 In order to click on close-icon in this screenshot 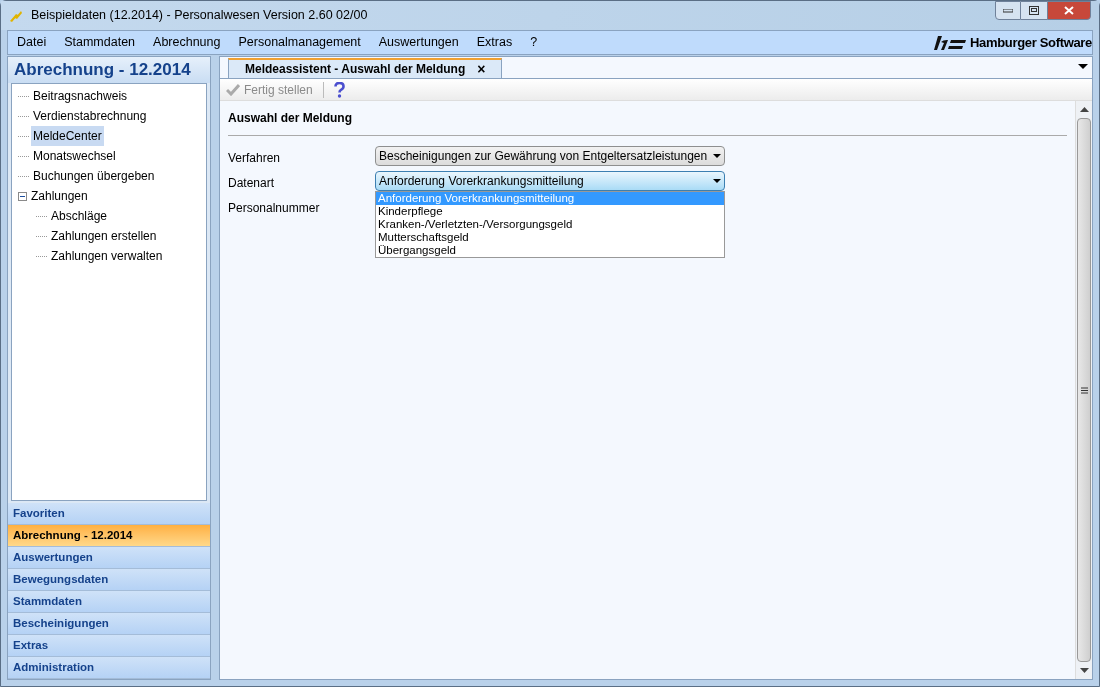, I will do `click(1069, 10)`.